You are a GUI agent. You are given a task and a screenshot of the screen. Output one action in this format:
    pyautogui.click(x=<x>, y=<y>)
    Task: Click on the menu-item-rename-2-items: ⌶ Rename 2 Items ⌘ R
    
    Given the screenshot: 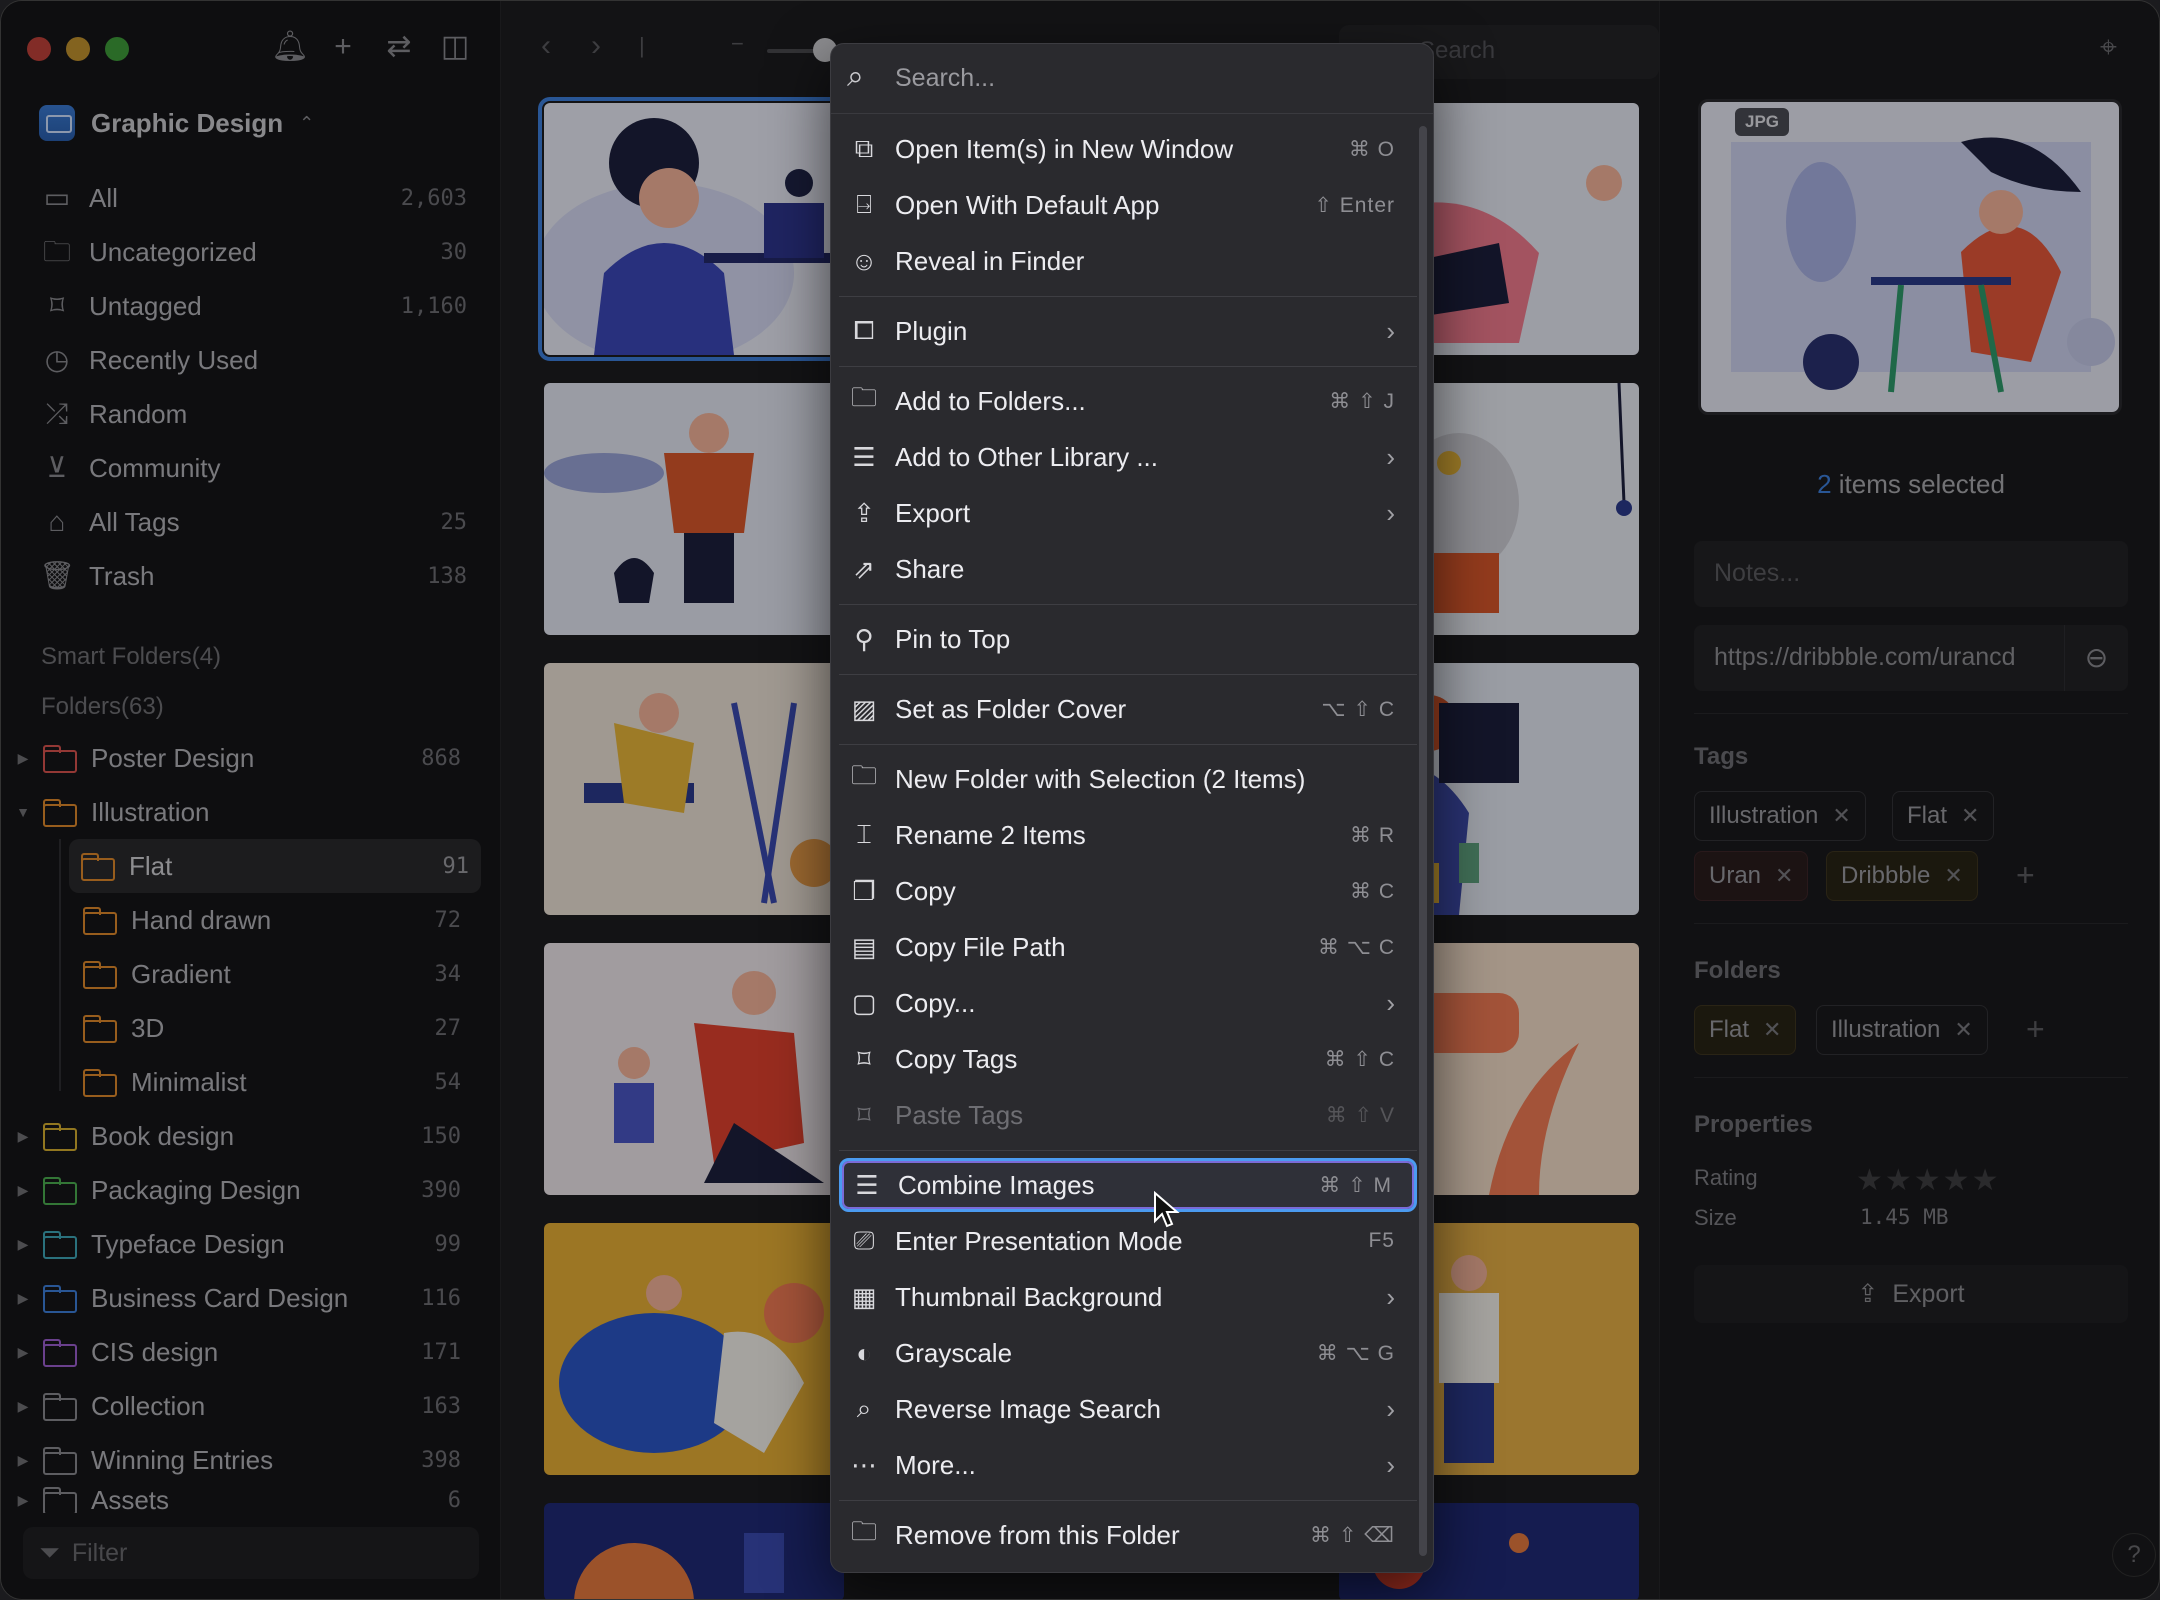 What is the action you would take?
    pyautogui.click(x=1128, y=835)
    